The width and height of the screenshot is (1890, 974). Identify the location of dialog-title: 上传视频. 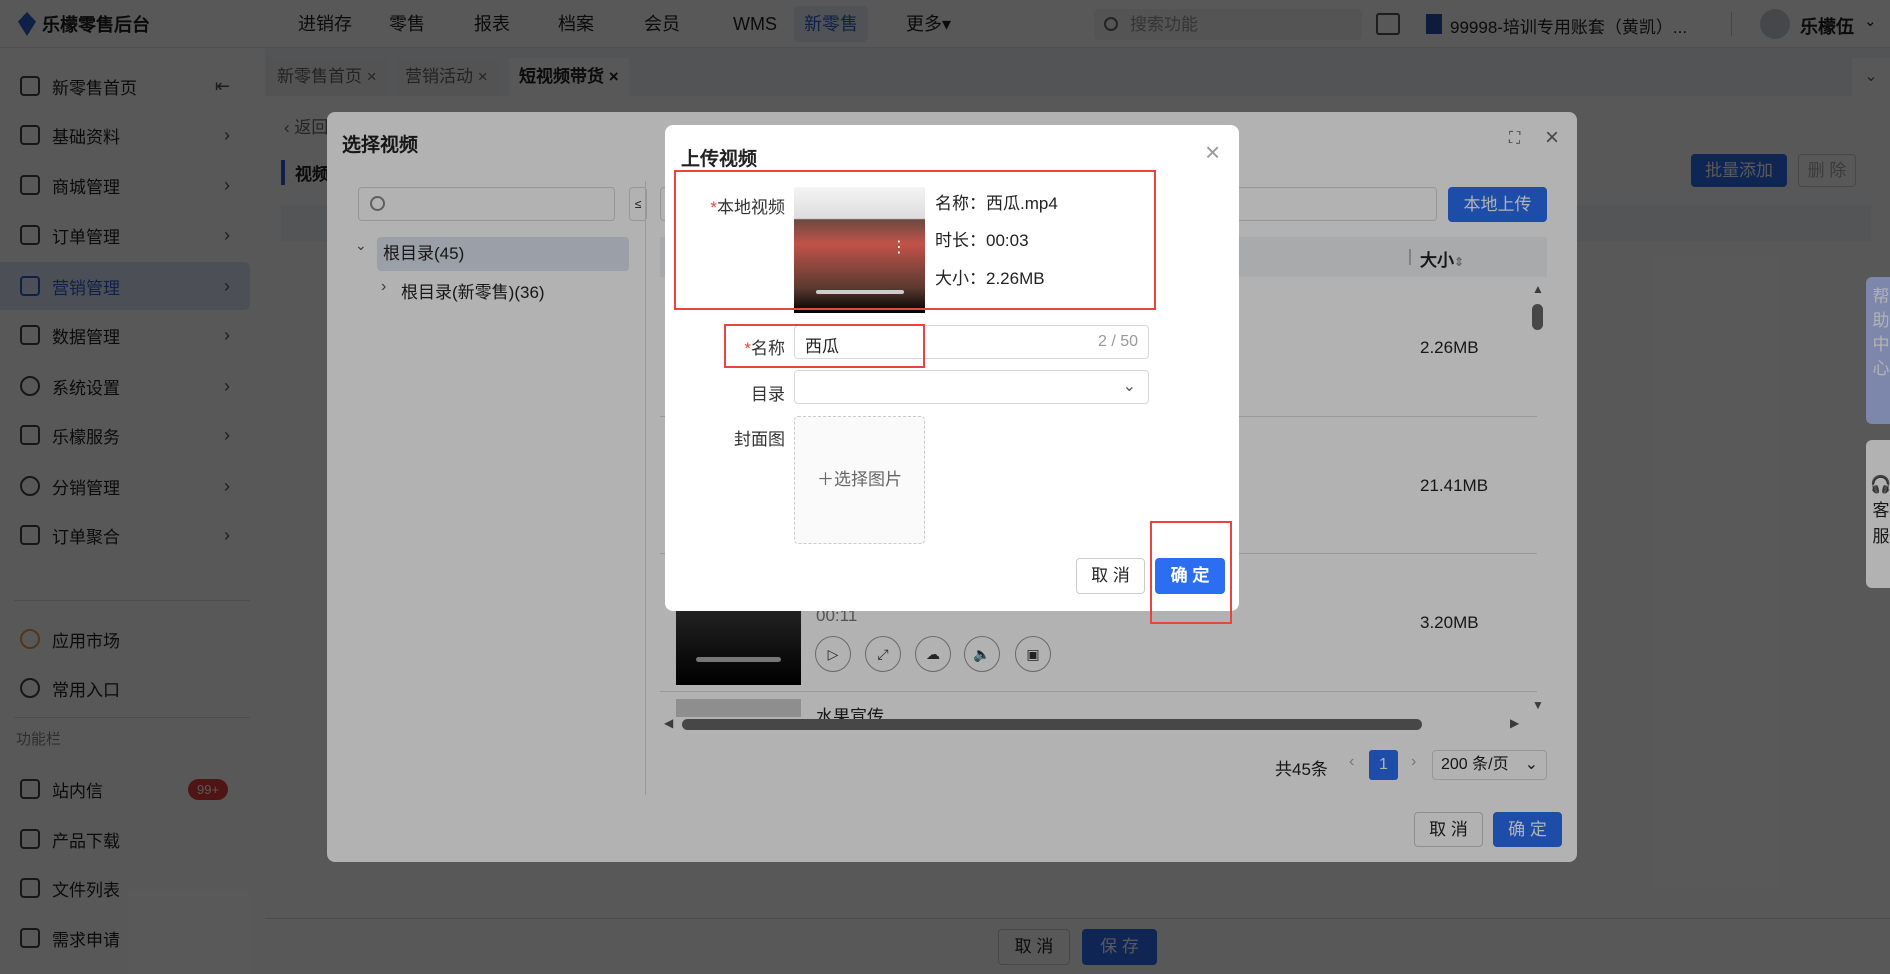
(719, 159).